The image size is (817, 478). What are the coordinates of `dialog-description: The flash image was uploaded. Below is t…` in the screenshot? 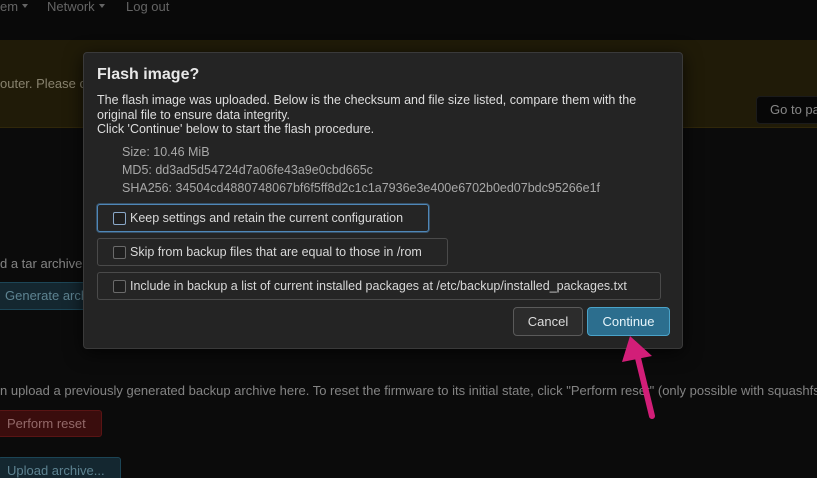 It's located at (387, 115).